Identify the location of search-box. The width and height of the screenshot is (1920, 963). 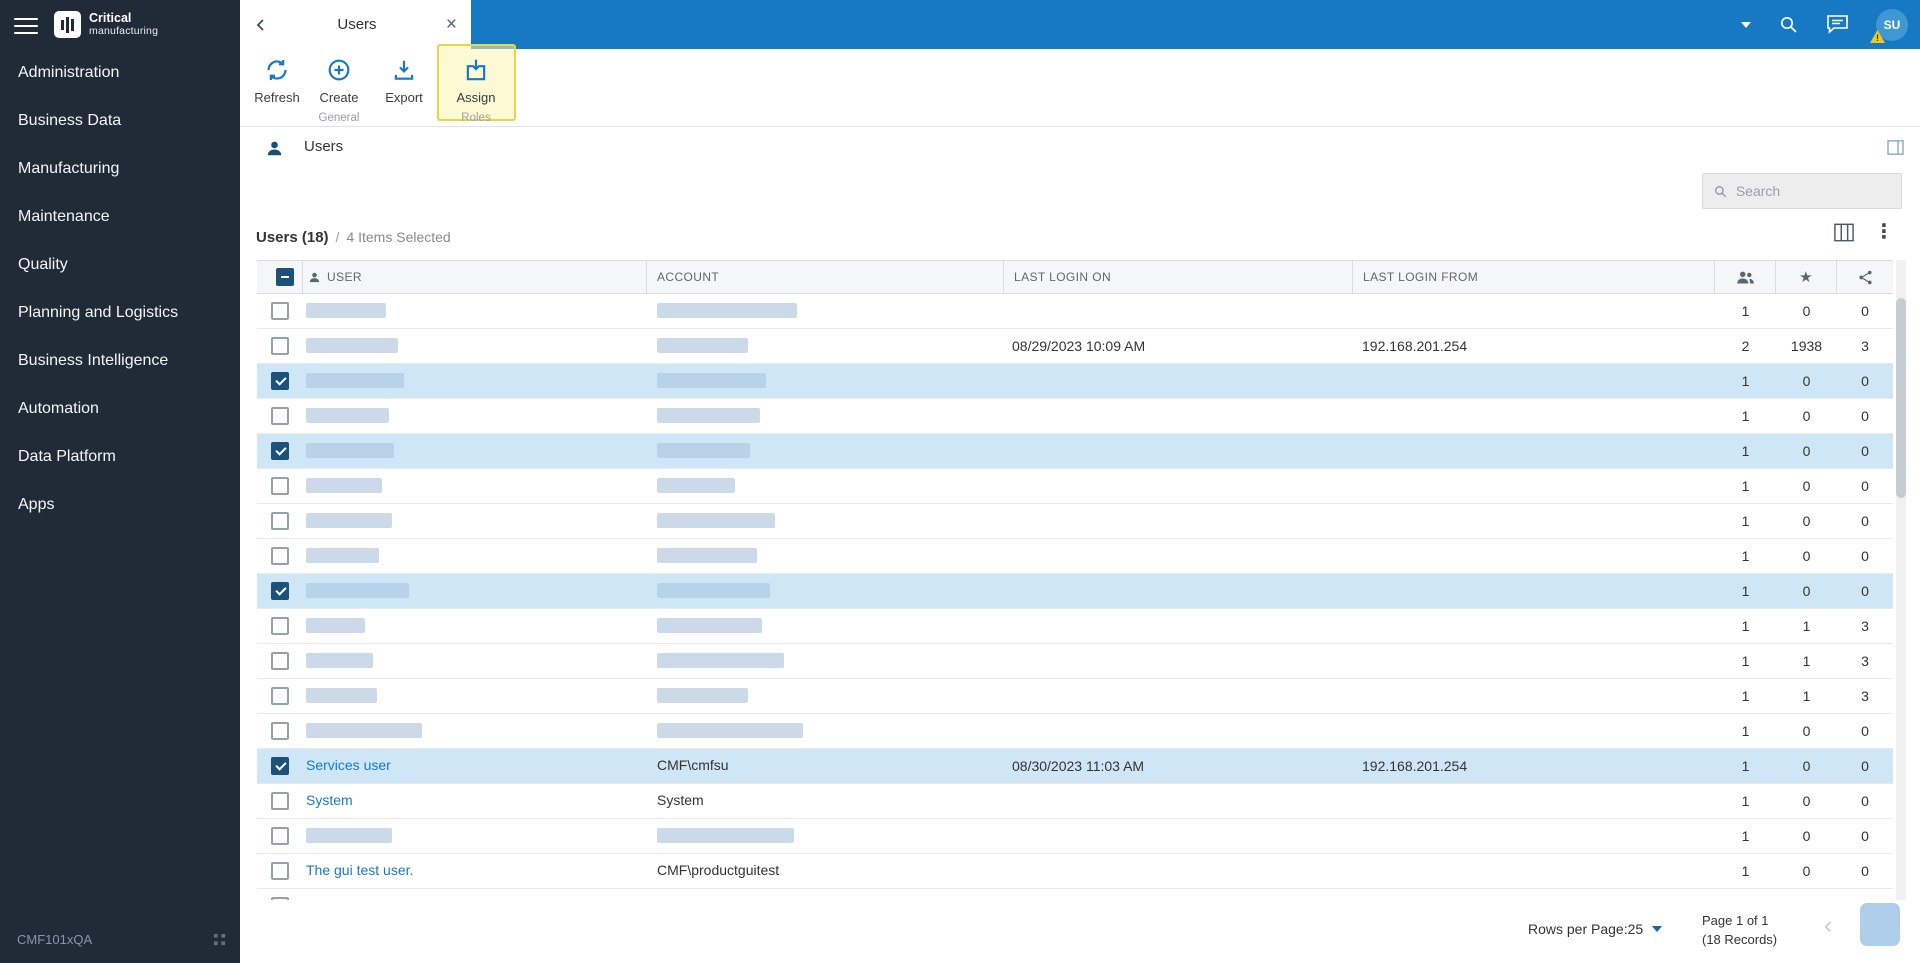
(1802, 191).